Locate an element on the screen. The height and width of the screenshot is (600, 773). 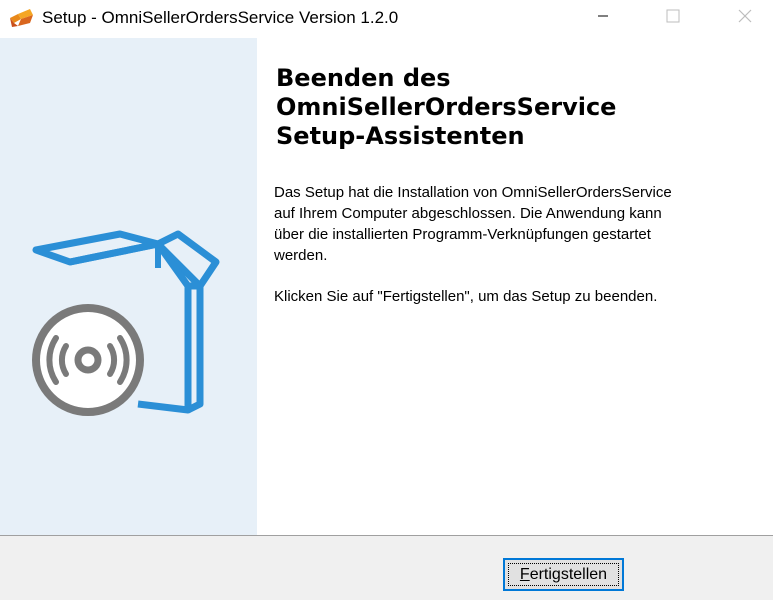
software-box-with-disc-icon is located at coordinates (125, 324).